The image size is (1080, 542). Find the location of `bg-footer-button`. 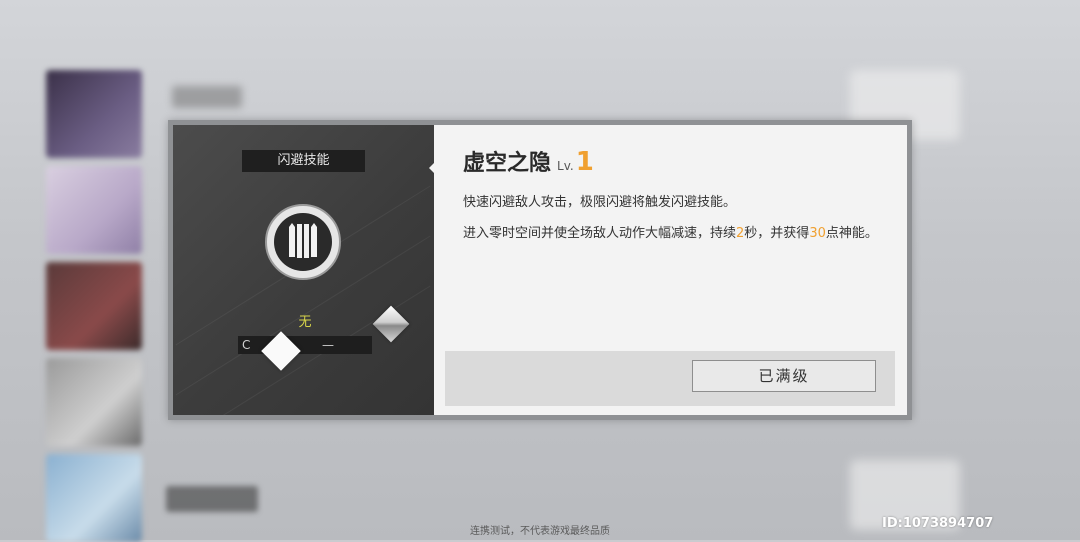

bg-footer-button is located at coordinates (212, 499).